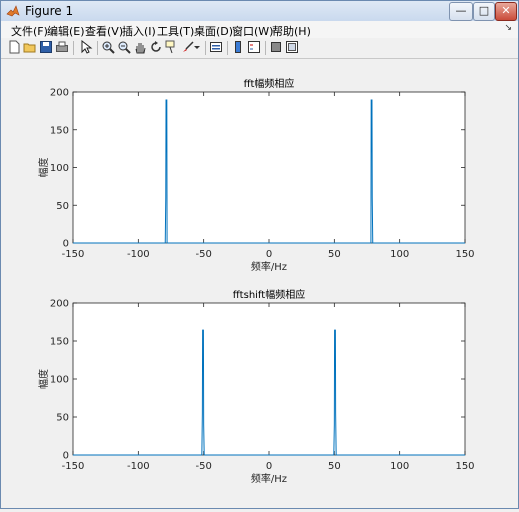  What do you see at coordinates (197, 47) in the screenshot?
I see `brush-dropdown-icon` at bounding box center [197, 47].